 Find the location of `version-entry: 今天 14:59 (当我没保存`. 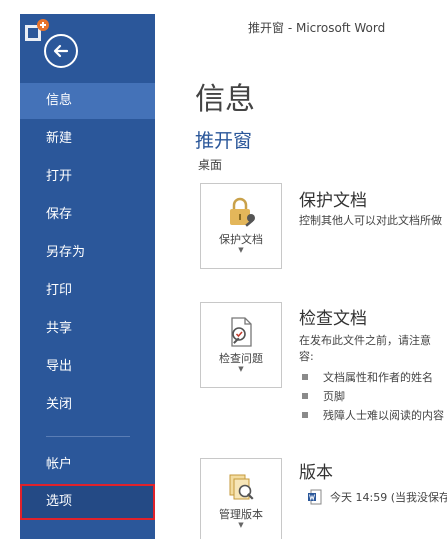

version-entry: 今天 14:59 (当我没保存 is located at coordinates (377, 497).